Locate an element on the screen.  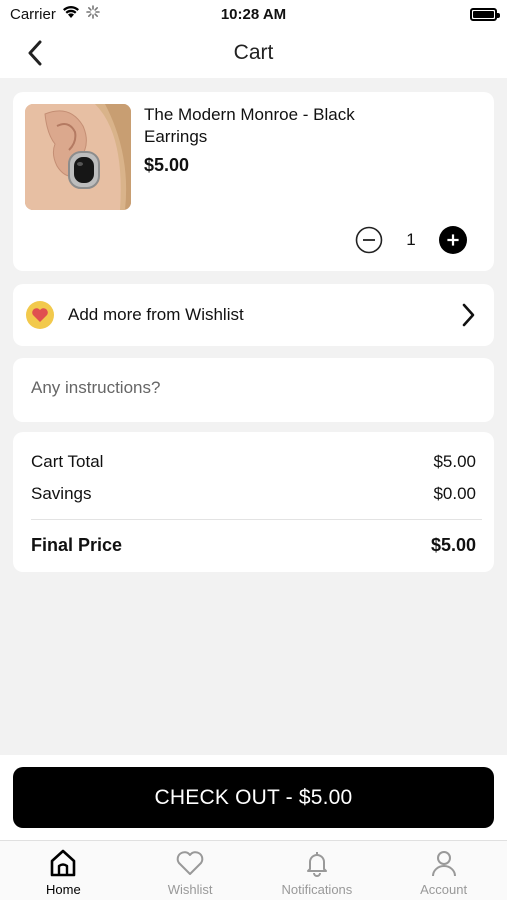
totals-divider is located at coordinates (256, 519).